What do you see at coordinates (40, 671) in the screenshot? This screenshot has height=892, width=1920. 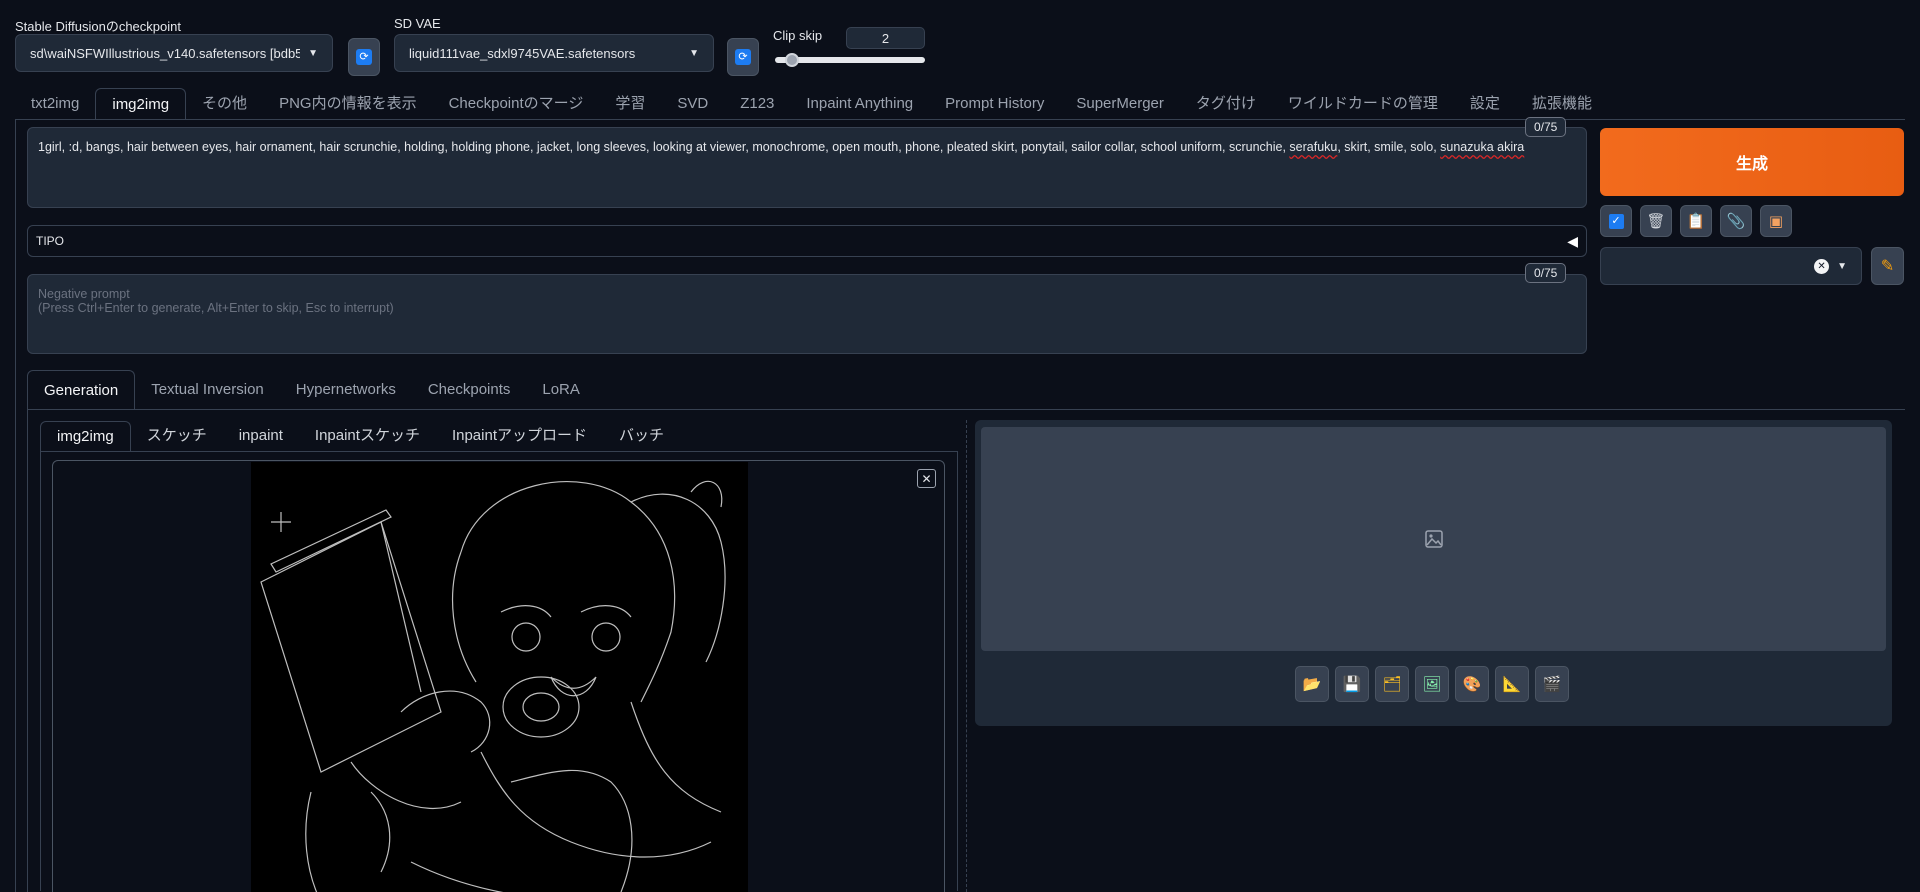 I see `img-panel-left` at bounding box center [40, 671].